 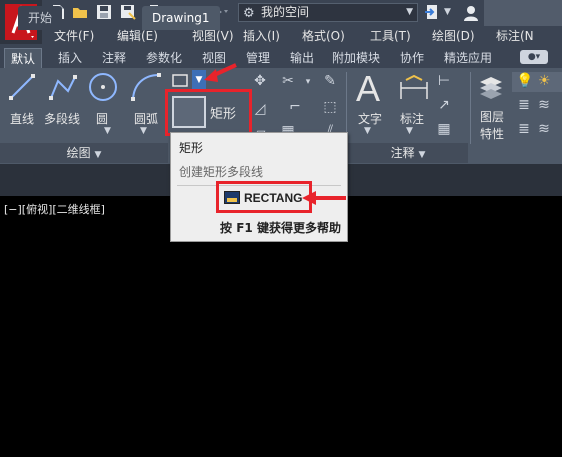 I want to click on line-tool-label: 直线, so click(x=22, y=118).